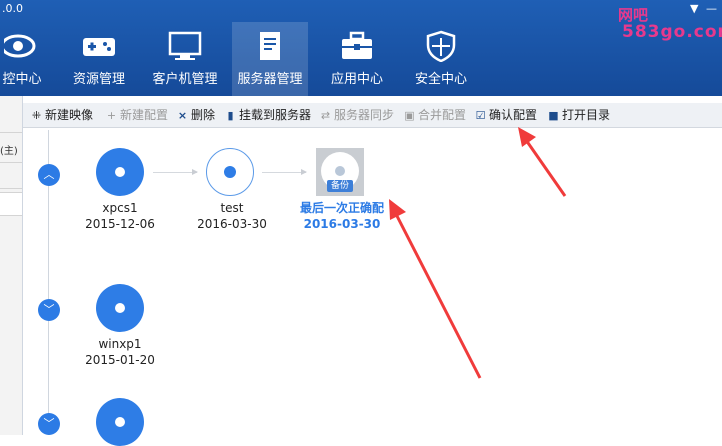  What do you see at coordinates (435, 289) in the screenshot?
I see `annotation-arrow-backup` at bounding box center [435, 289].